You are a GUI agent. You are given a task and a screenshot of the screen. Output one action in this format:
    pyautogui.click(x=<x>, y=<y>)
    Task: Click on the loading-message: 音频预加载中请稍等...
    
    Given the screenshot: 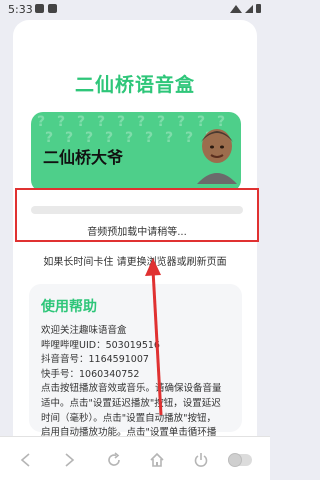 What is the action you would take?
    pyautogui.click(x=137, y=232)
    